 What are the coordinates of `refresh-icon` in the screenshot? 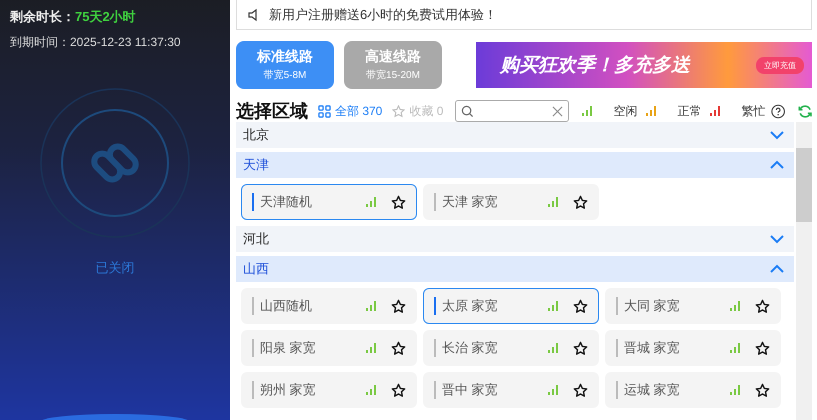 It's located at (805, 111).